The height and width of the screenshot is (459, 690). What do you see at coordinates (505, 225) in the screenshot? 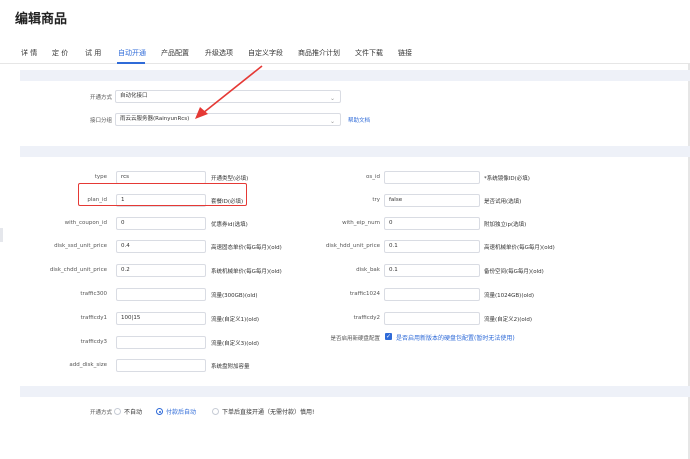
I see `field-hint: 附加独立ip(选填)` at bounding box center [505, 225].